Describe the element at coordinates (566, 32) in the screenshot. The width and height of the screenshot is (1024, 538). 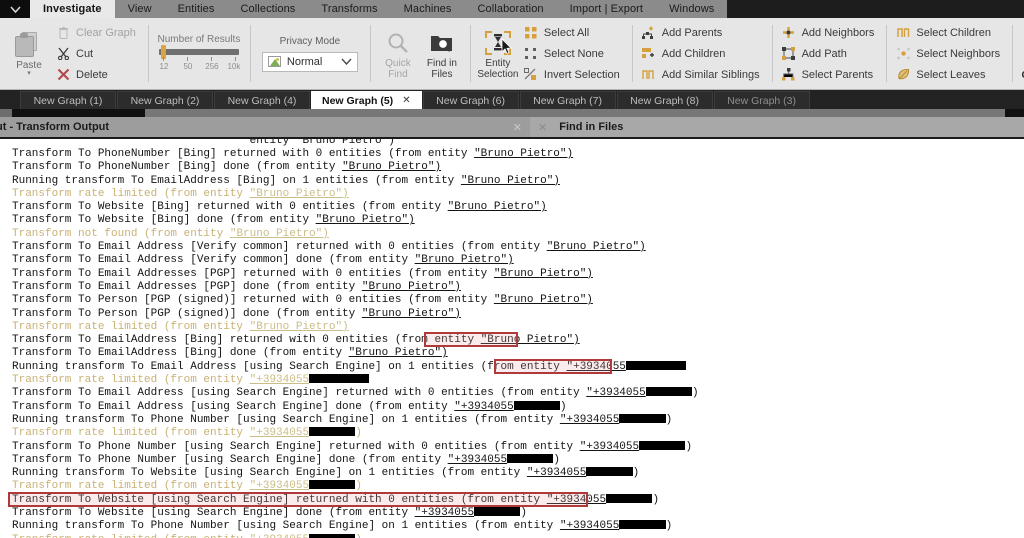
I see `select-all-label: Select All` at that location.